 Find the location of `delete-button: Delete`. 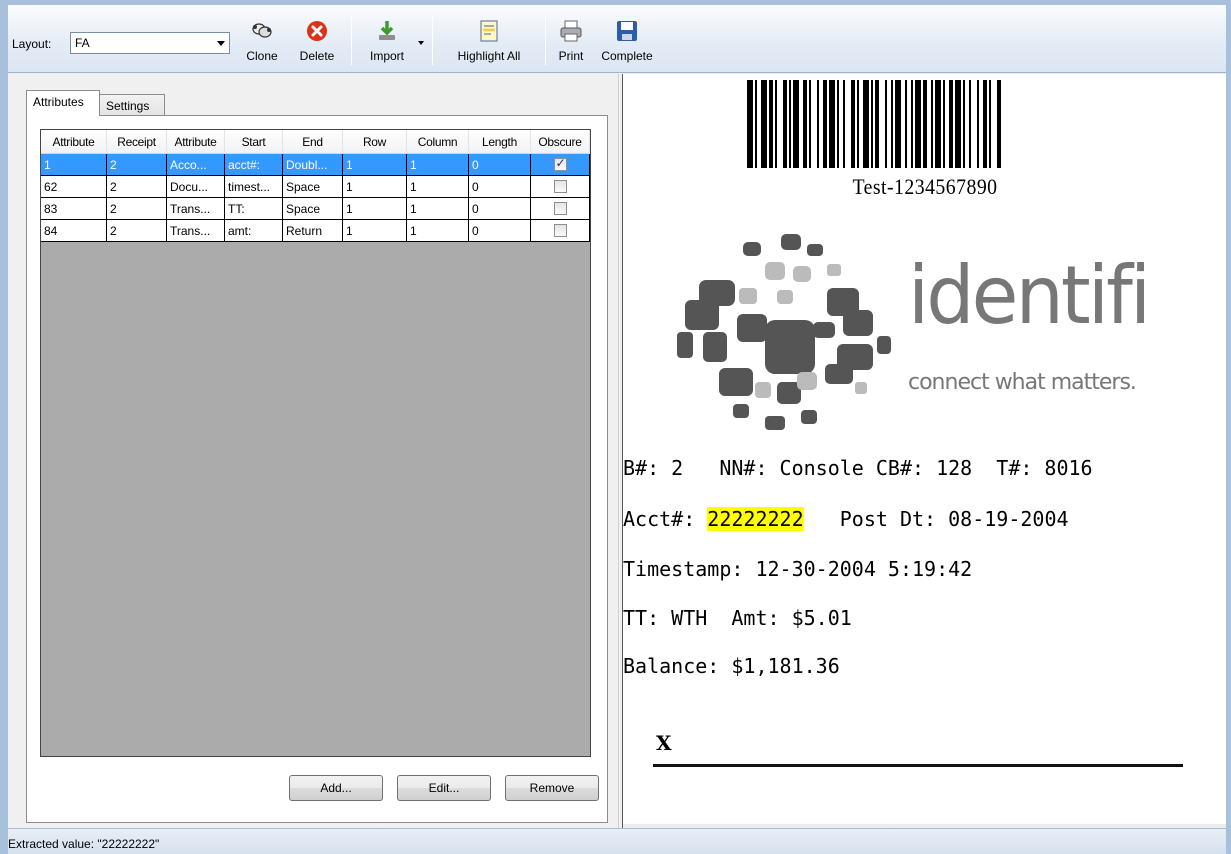

delete-button: Delete is located at coordinates (317, 39).